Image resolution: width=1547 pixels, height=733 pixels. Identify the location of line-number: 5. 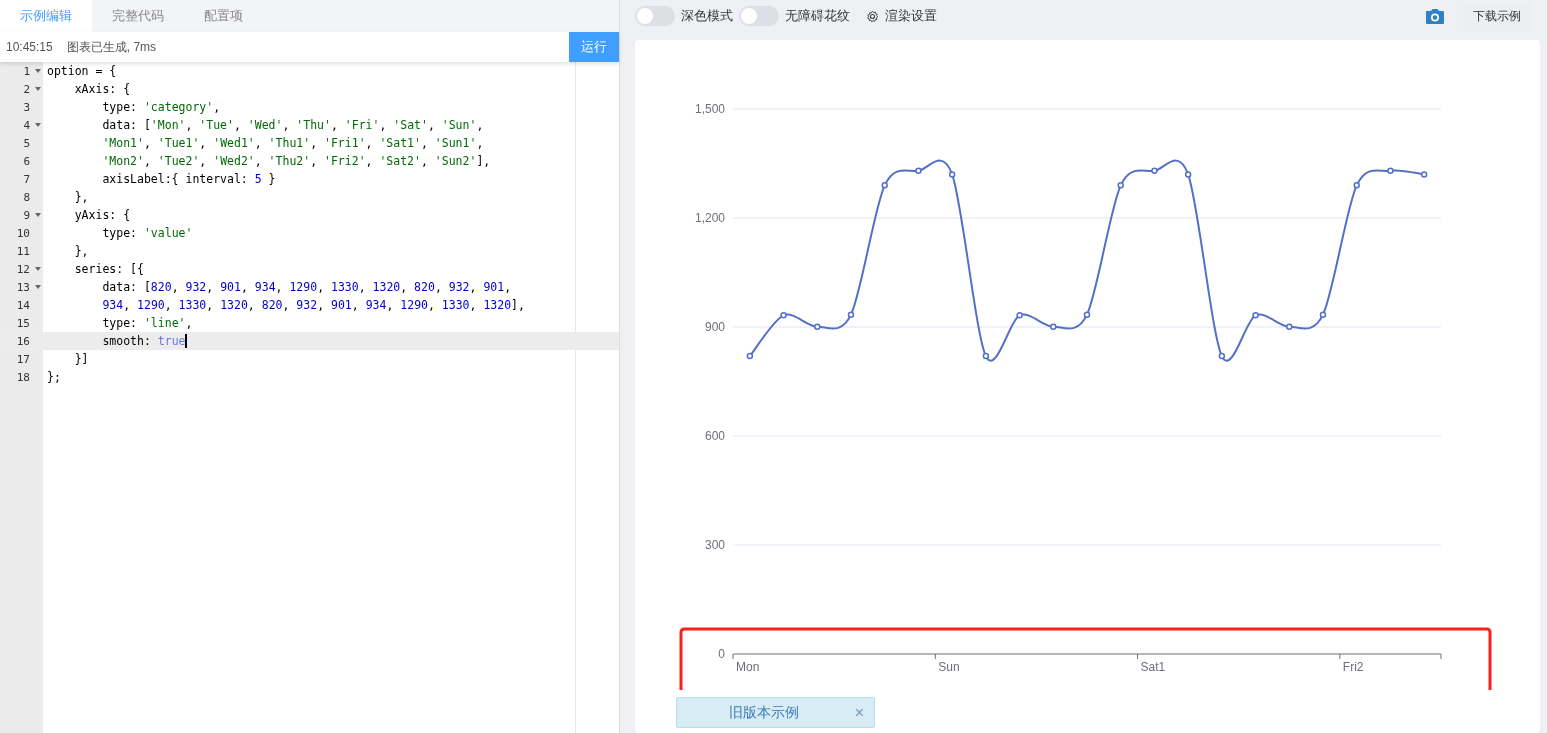
(26, 143).